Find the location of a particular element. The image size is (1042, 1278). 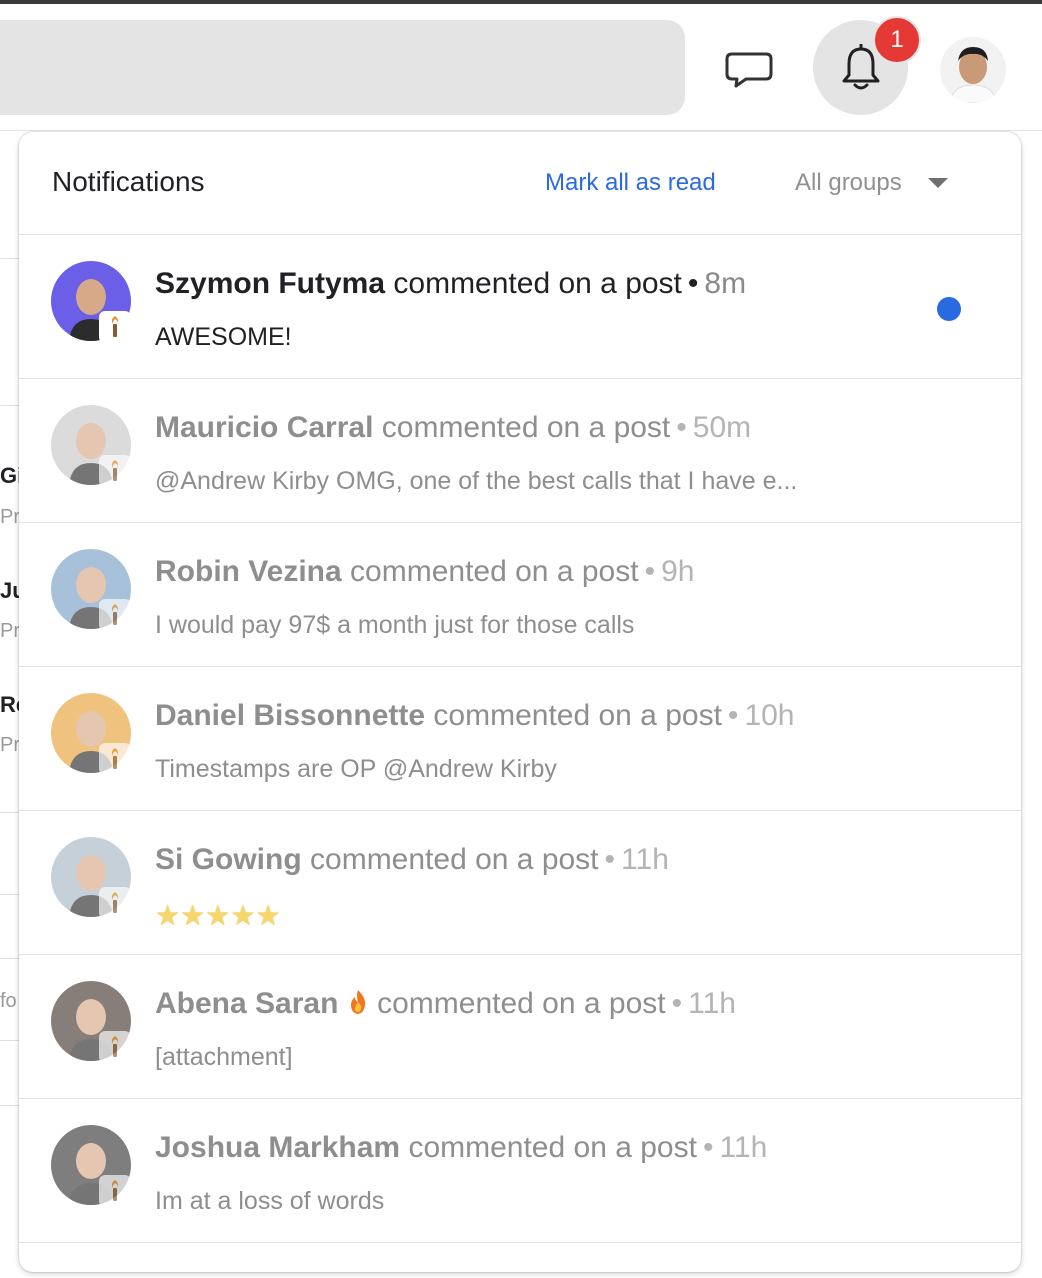

caret-down-icon is located at coordinates (937, 183).